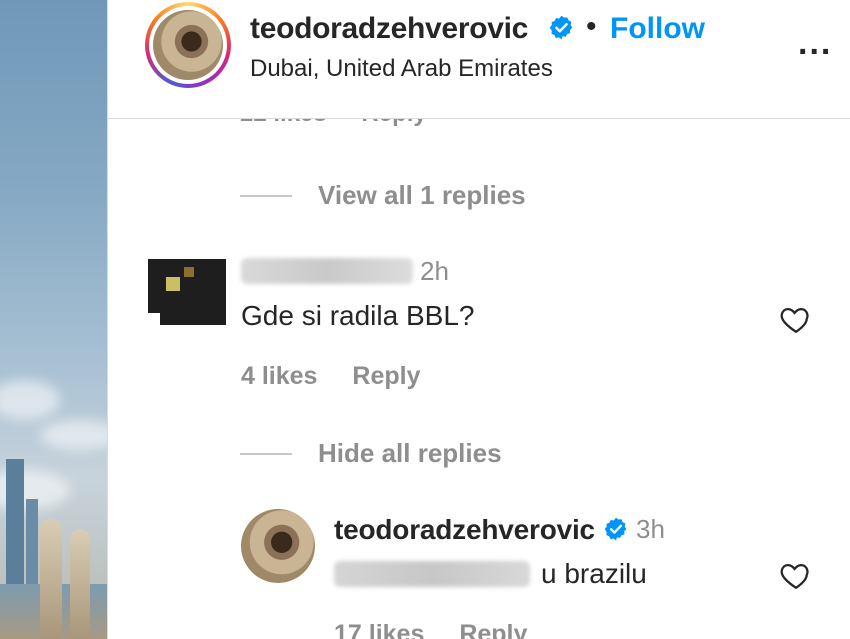 This screenshot has width=850, height=639. I want to click on view-replies-toggle: View all 1 replies, so click(383, 195).